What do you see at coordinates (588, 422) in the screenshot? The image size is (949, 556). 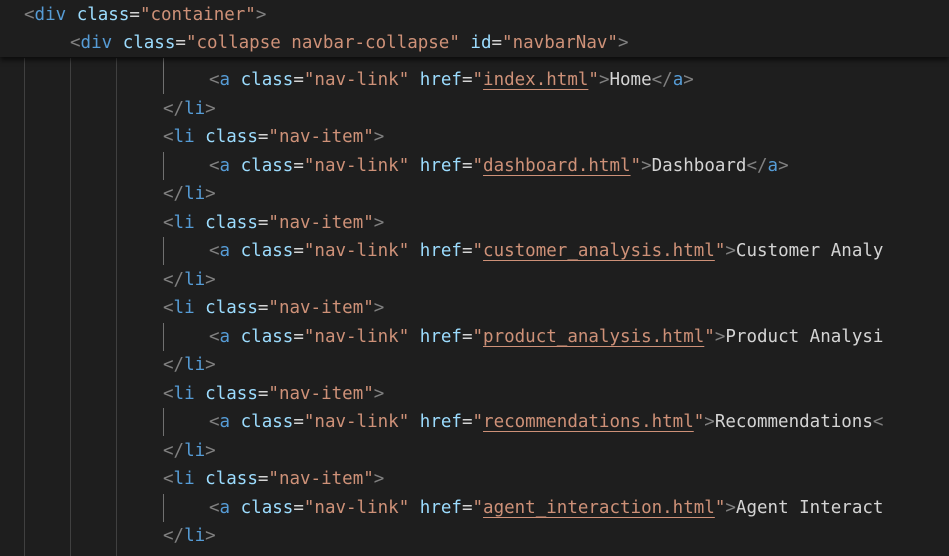 I see `href-link: recommendations.html` at bounding box center [588, 422].